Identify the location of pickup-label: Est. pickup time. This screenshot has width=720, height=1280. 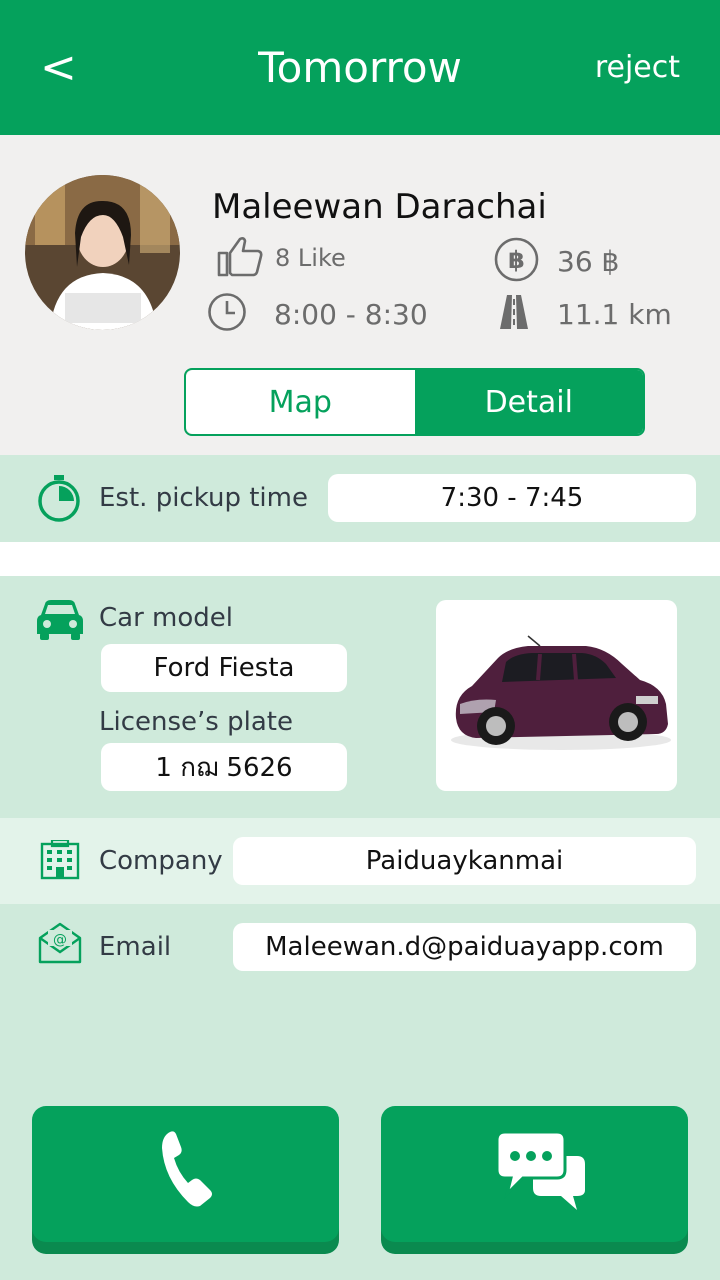
(203, 498).